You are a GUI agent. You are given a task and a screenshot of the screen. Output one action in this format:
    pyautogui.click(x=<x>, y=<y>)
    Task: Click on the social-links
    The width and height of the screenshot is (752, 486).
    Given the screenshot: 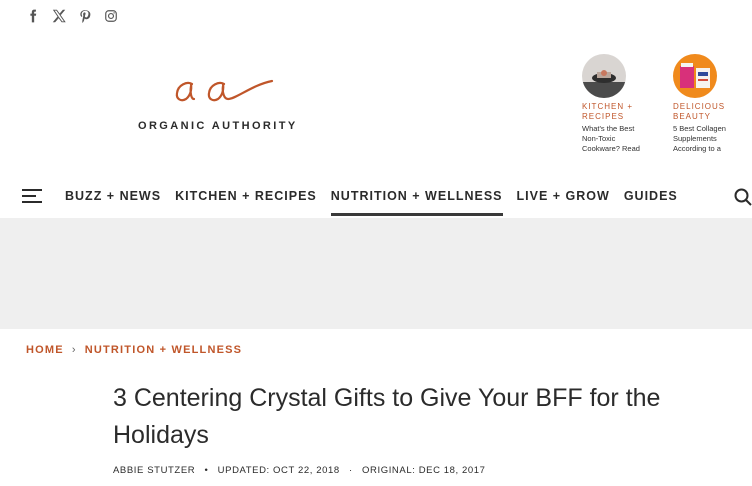 What is the action you would take?
    pyautogui.click(x=72, y=16)
    